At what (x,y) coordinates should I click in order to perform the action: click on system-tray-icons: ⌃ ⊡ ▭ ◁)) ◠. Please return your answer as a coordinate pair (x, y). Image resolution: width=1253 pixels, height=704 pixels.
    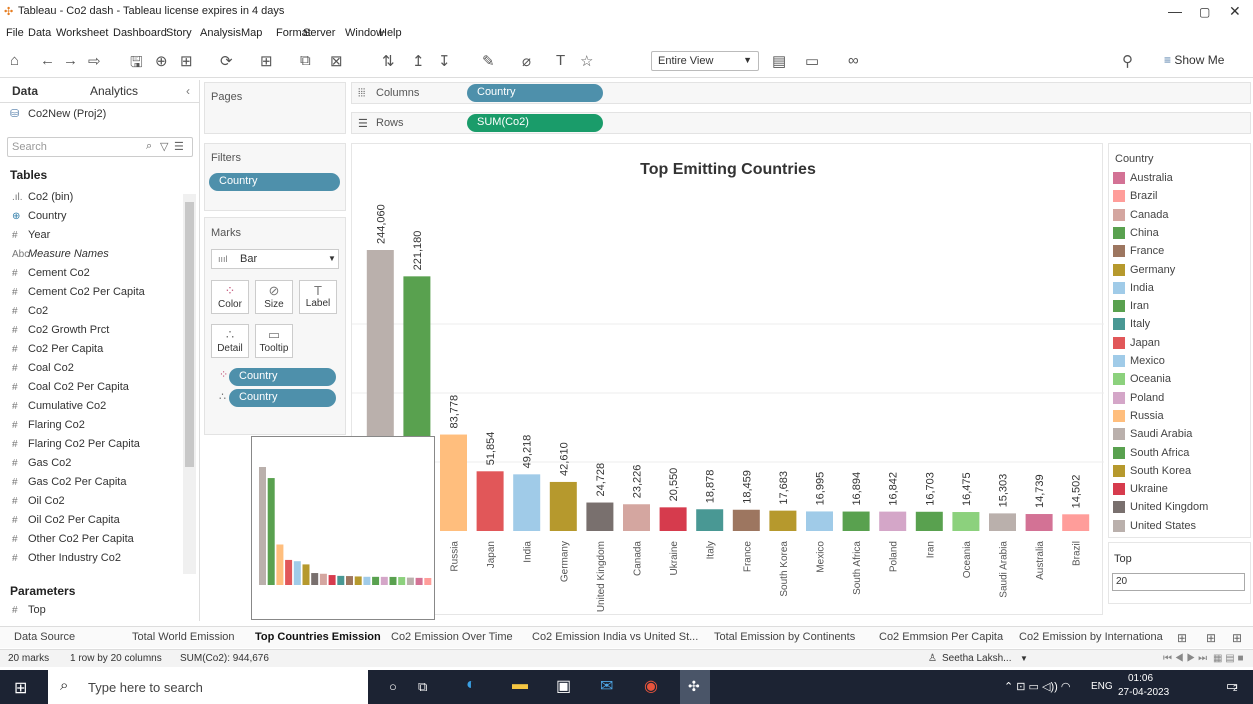
    Looking at the image, I should click on (1037, 686).